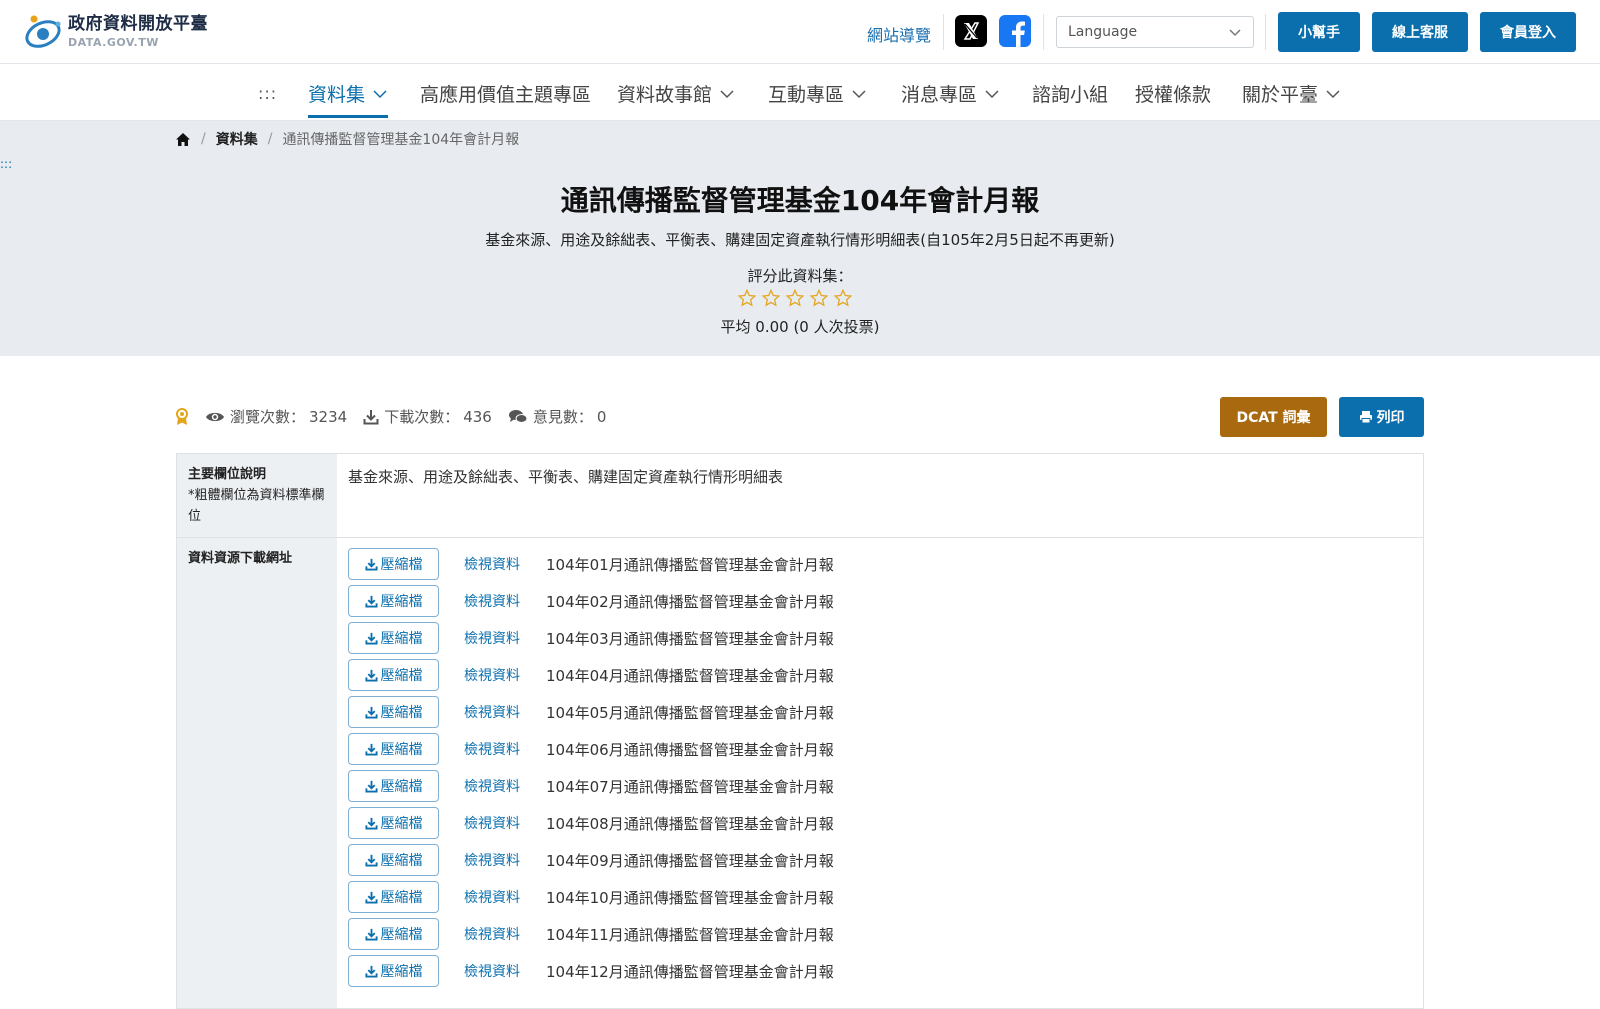  I want to click on online-support-button: 線上客服, so click(1420, 32).